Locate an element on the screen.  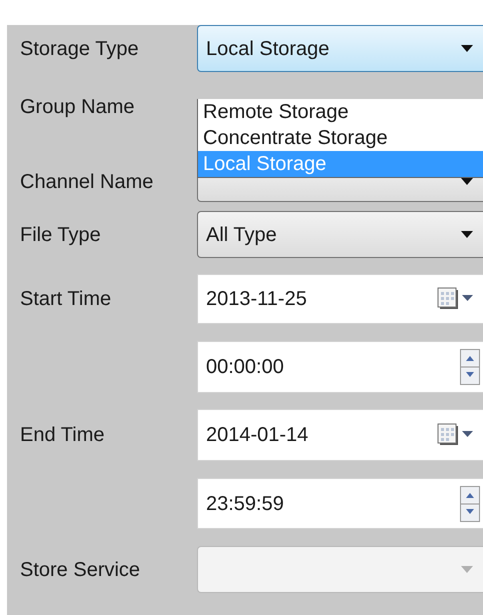
field-label: Start Time is located at coordinates (66, 299).